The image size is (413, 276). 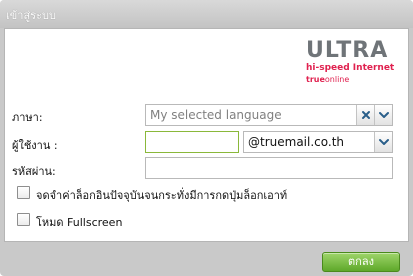 I want to click on password-input, so click(x=269, y=168).